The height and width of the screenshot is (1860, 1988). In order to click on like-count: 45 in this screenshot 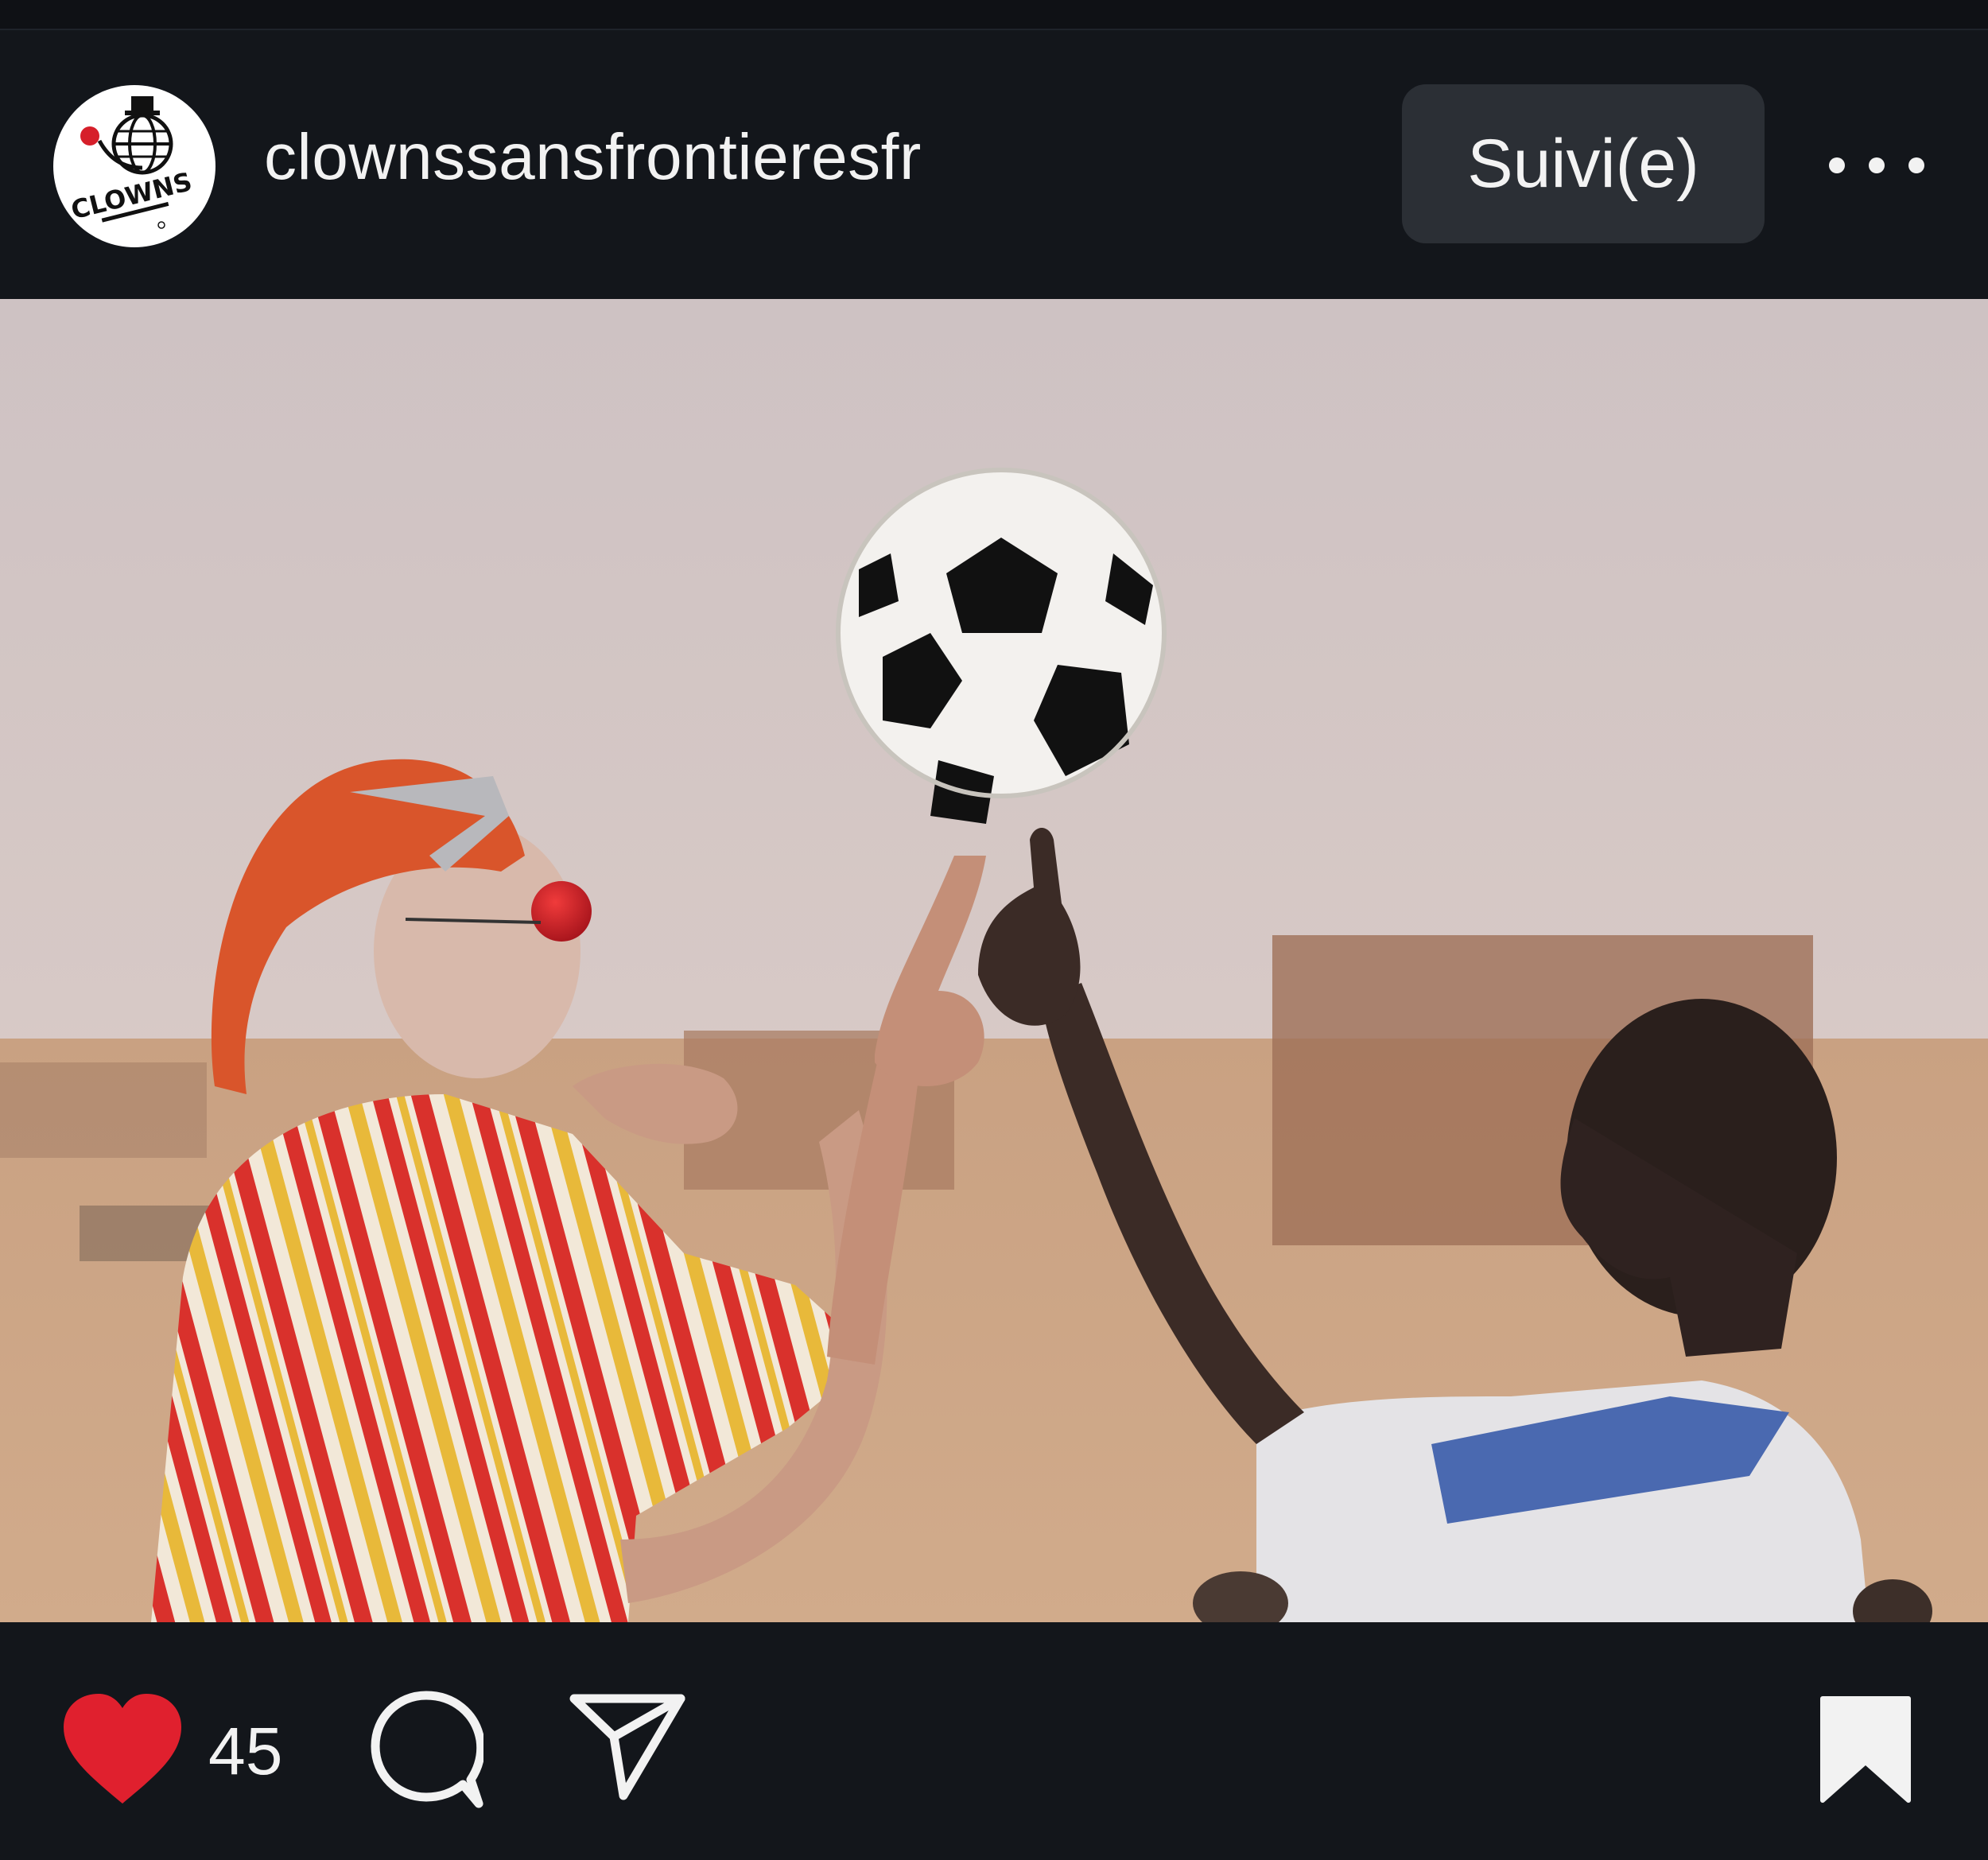, I will do `click(245, 1751)`.